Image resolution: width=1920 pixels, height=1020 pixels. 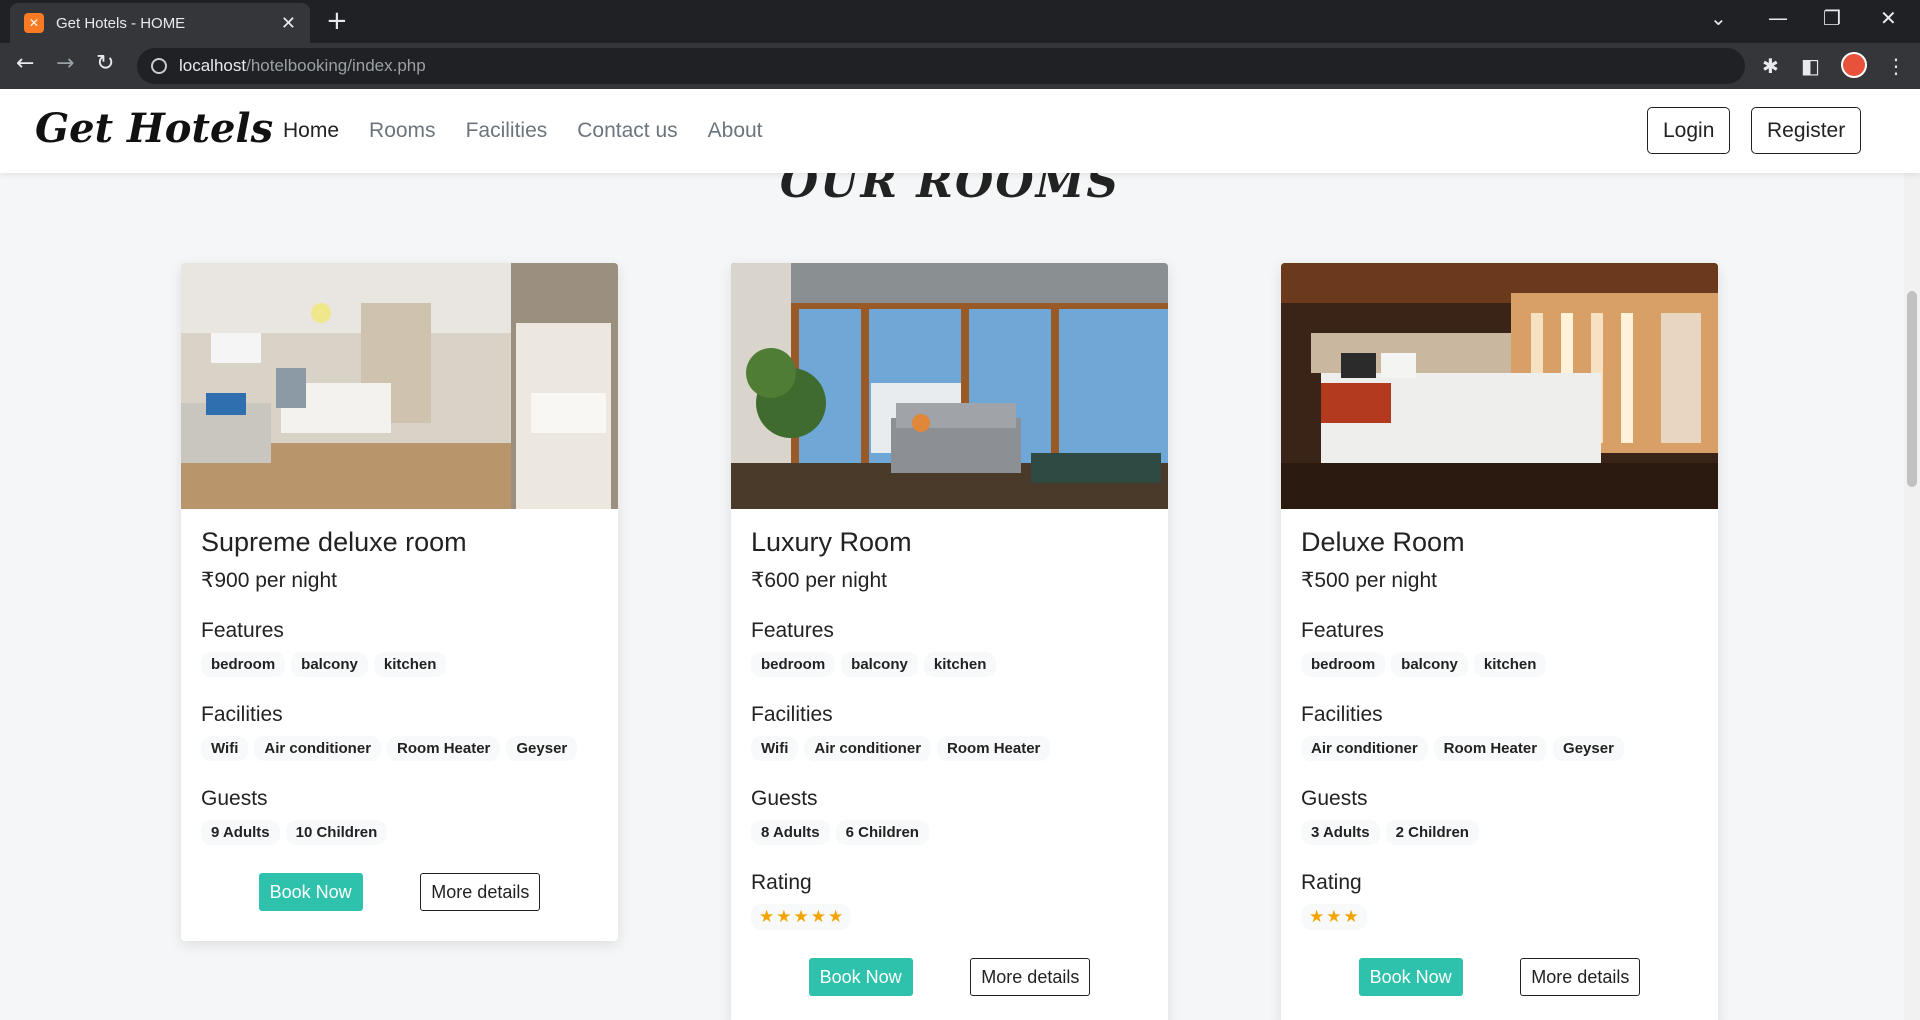 I want to click on facilities-list: Wifi Air conditioner Room Heater Geyser, so click(x=399, y=748).